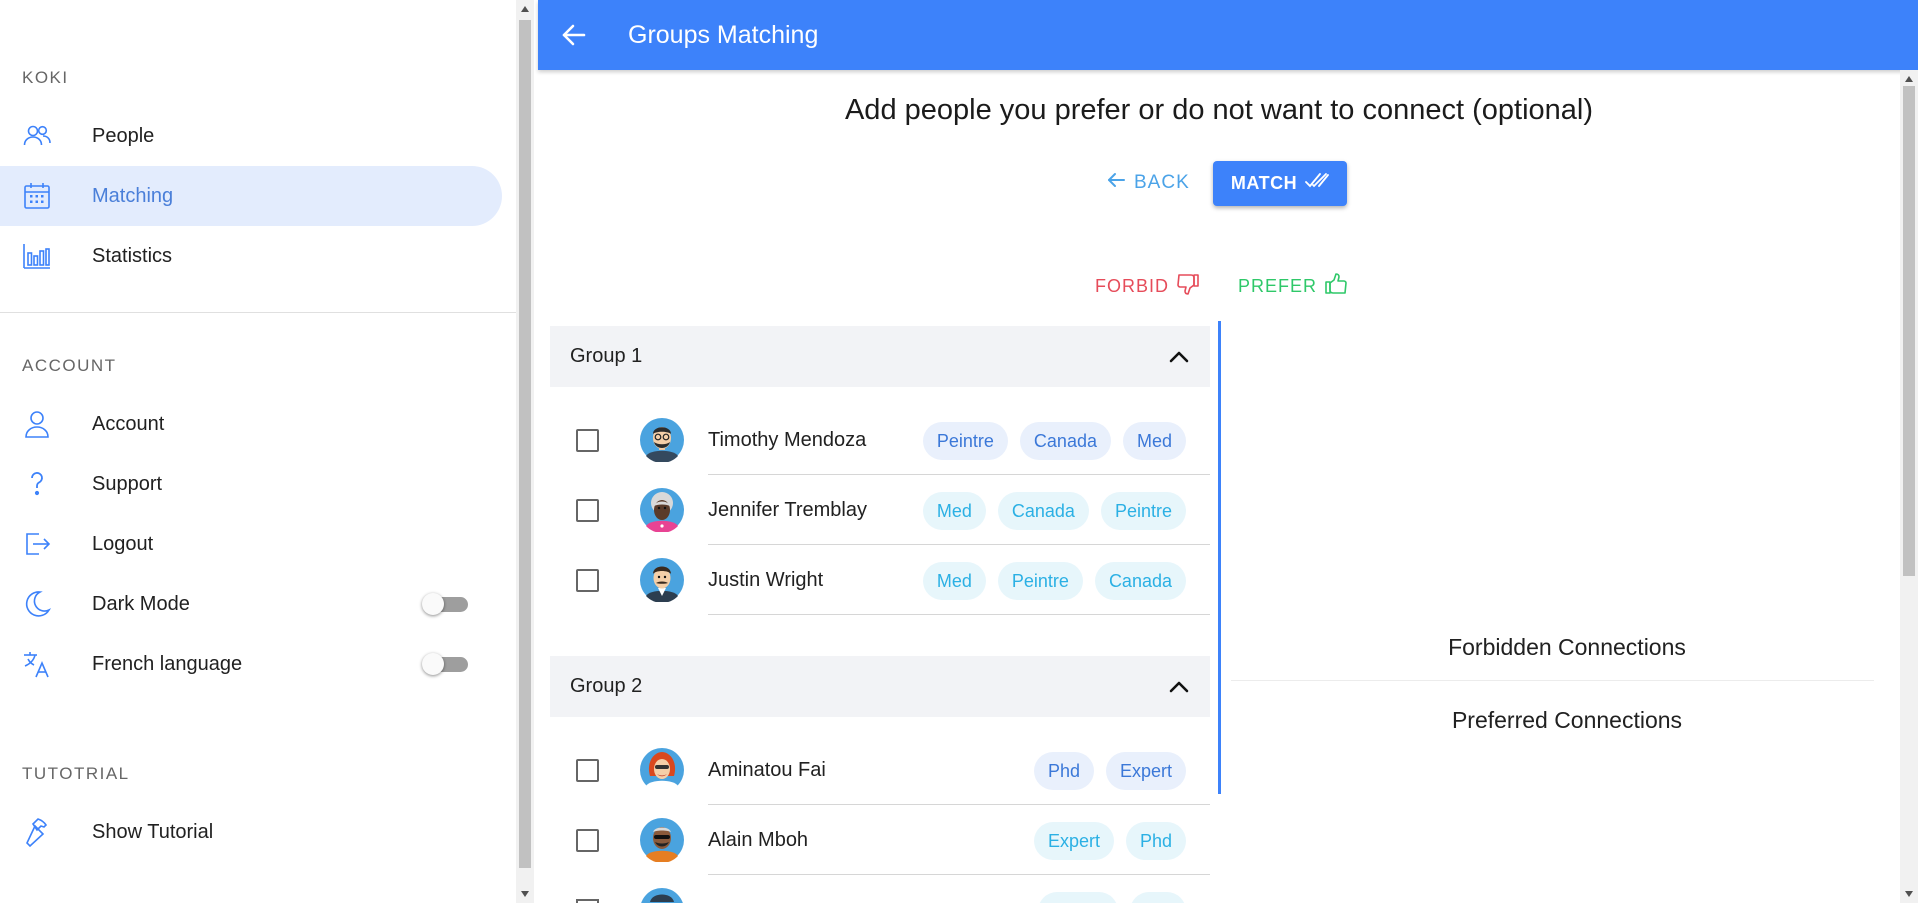 Image resolution: width=1918 pixels, height=903 pixels. I want to click on person-name: Jennifer Tremblay, so click(787, 510).